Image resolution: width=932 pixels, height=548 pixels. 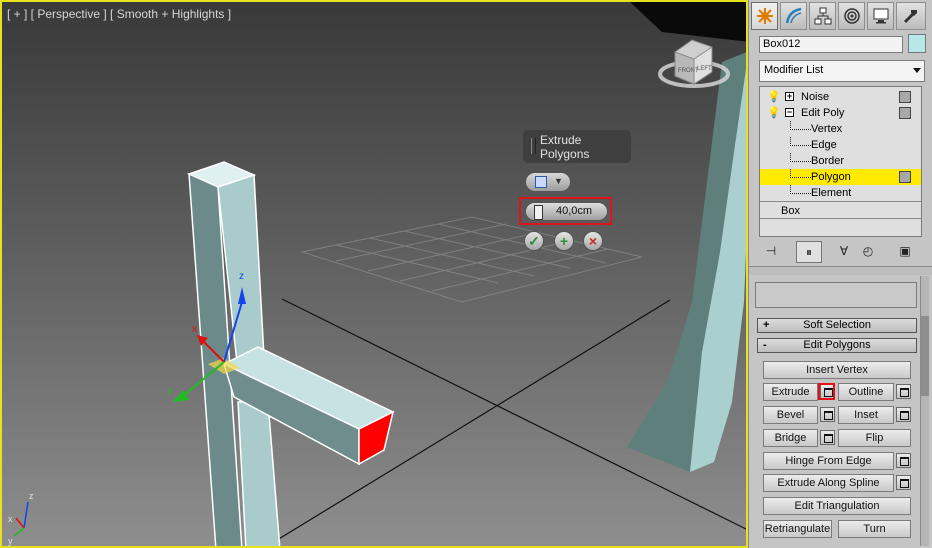 What do you see at coordinates (771, 251) in the screenshot?
I see `pin-stack-button: ⊣` at bounding box center [771, 251].